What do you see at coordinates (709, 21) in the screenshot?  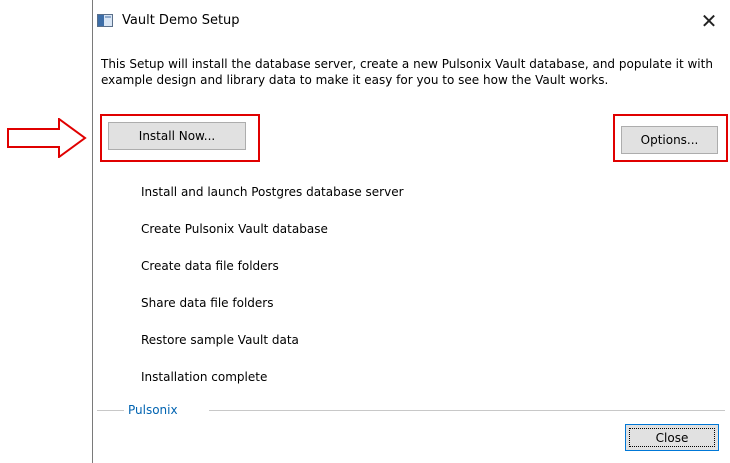 I see `close-icon: ✕` at bounding box center [709, 21].